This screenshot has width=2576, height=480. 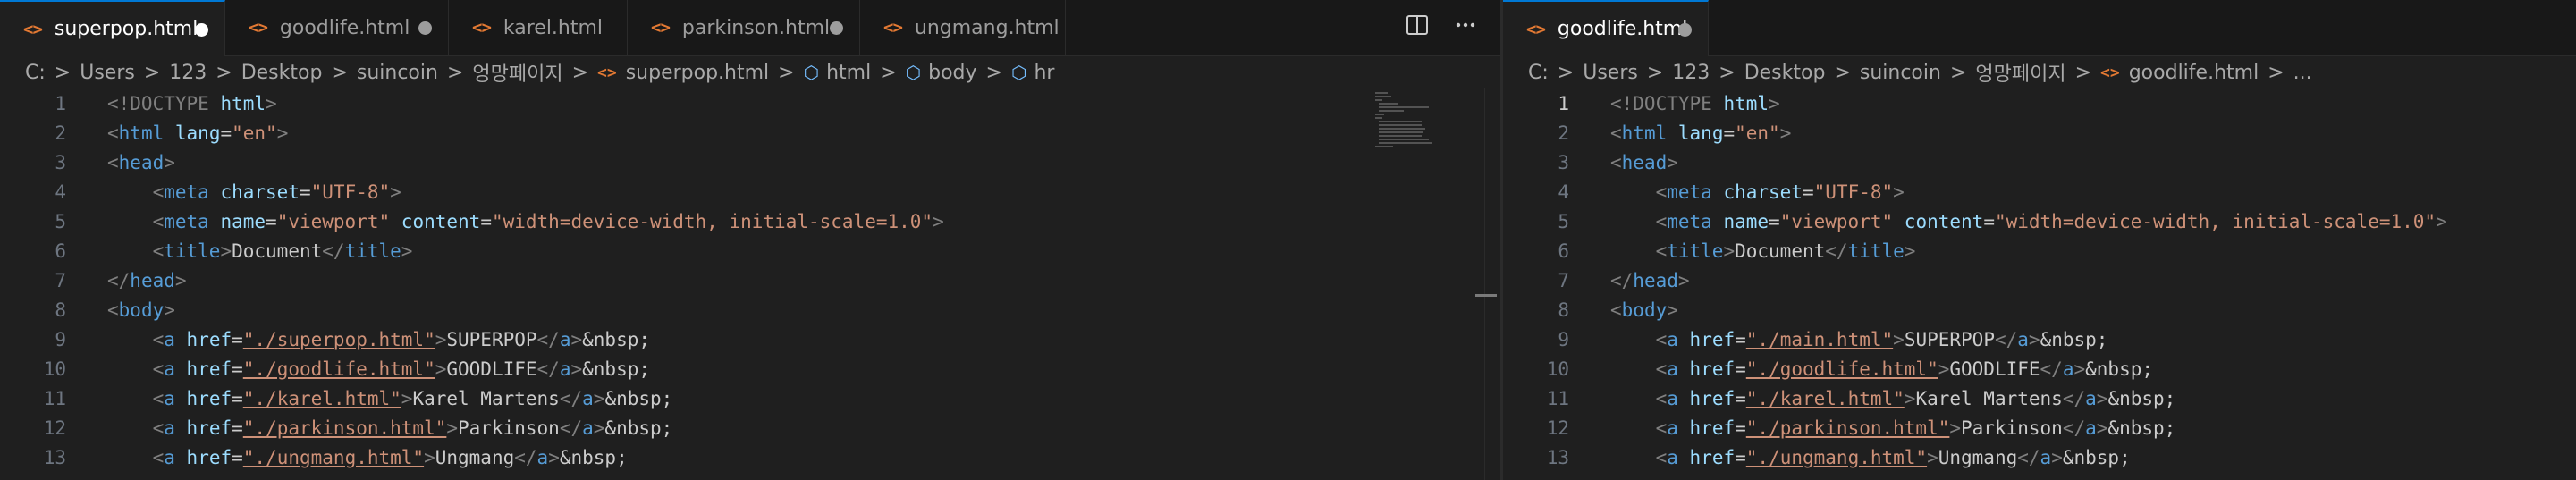 What do you see at coordinates (54, 457) in the screenshot?
I see `line-number: 13` at bounding box center [54, 457].